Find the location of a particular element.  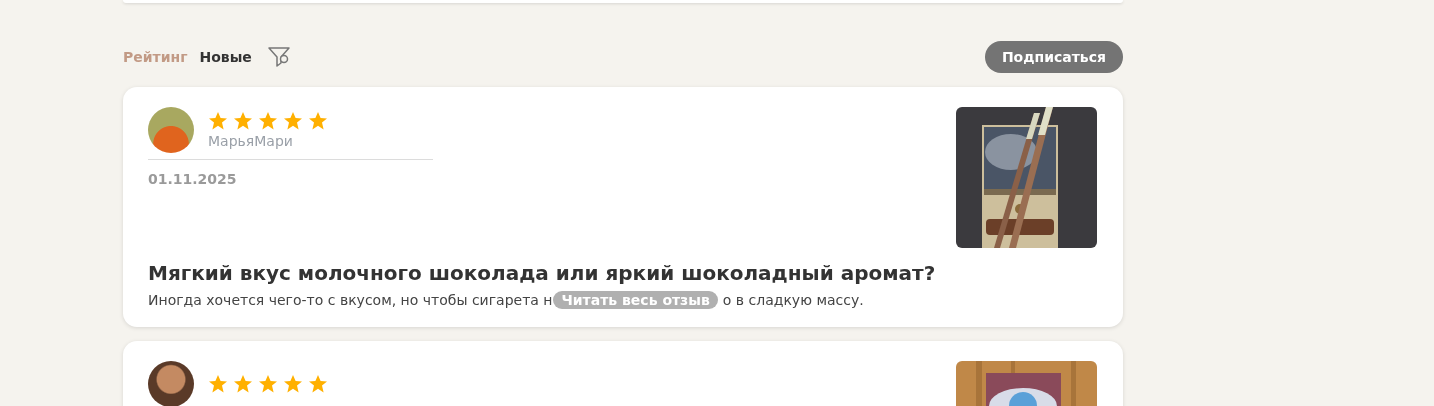

review-text: Иногда хочется чего-то с вкусом, но чтобы сигарета н is located at coordinates (350, 300).